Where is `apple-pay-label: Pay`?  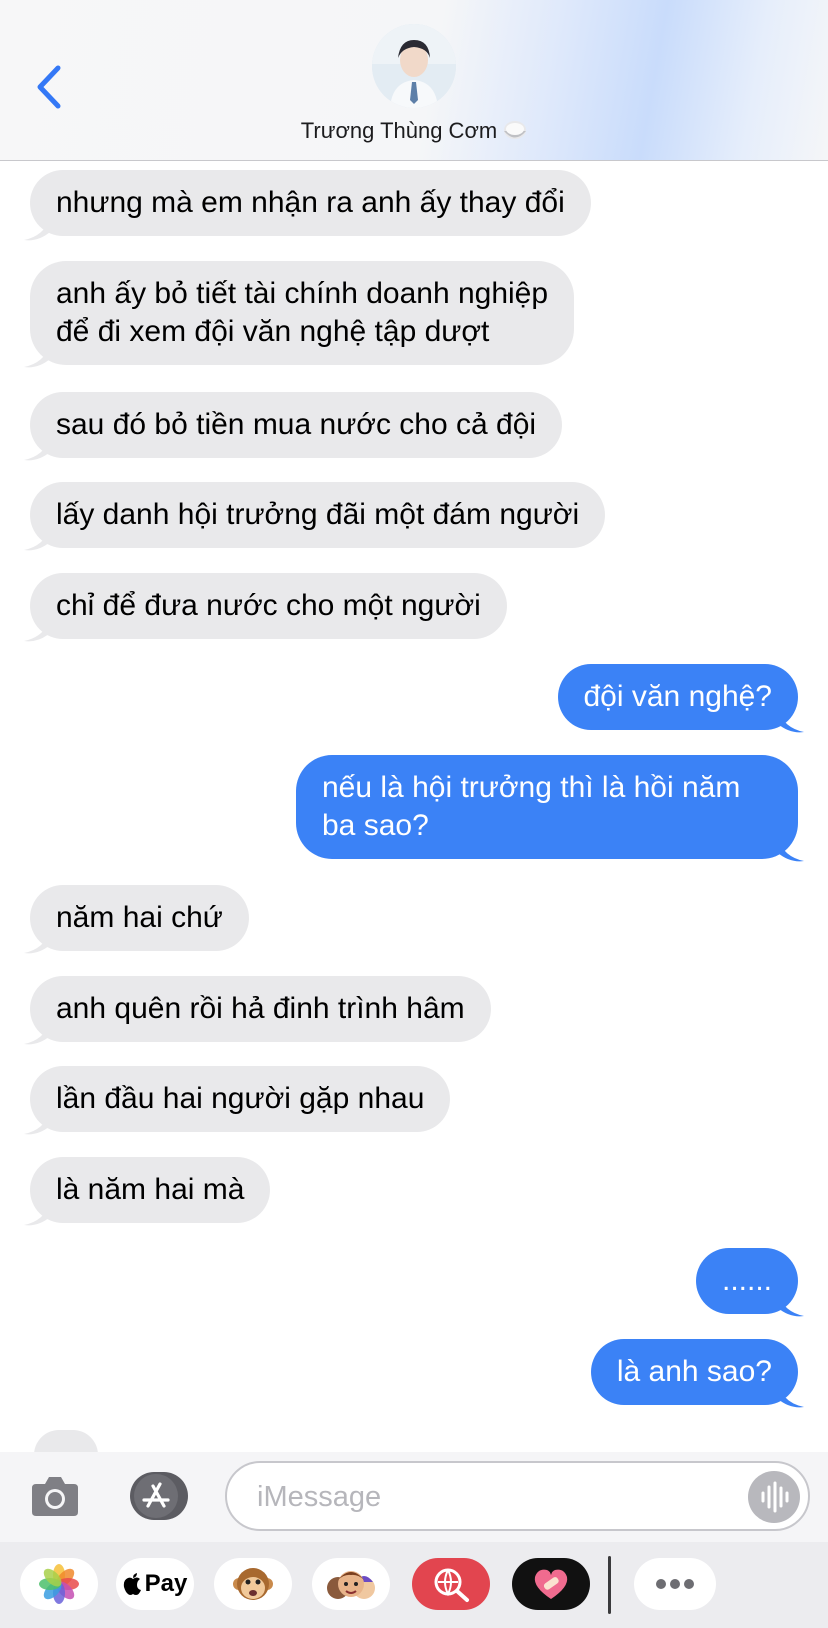
apple-pay-label: Pay is located at coordinates (166, 1583).